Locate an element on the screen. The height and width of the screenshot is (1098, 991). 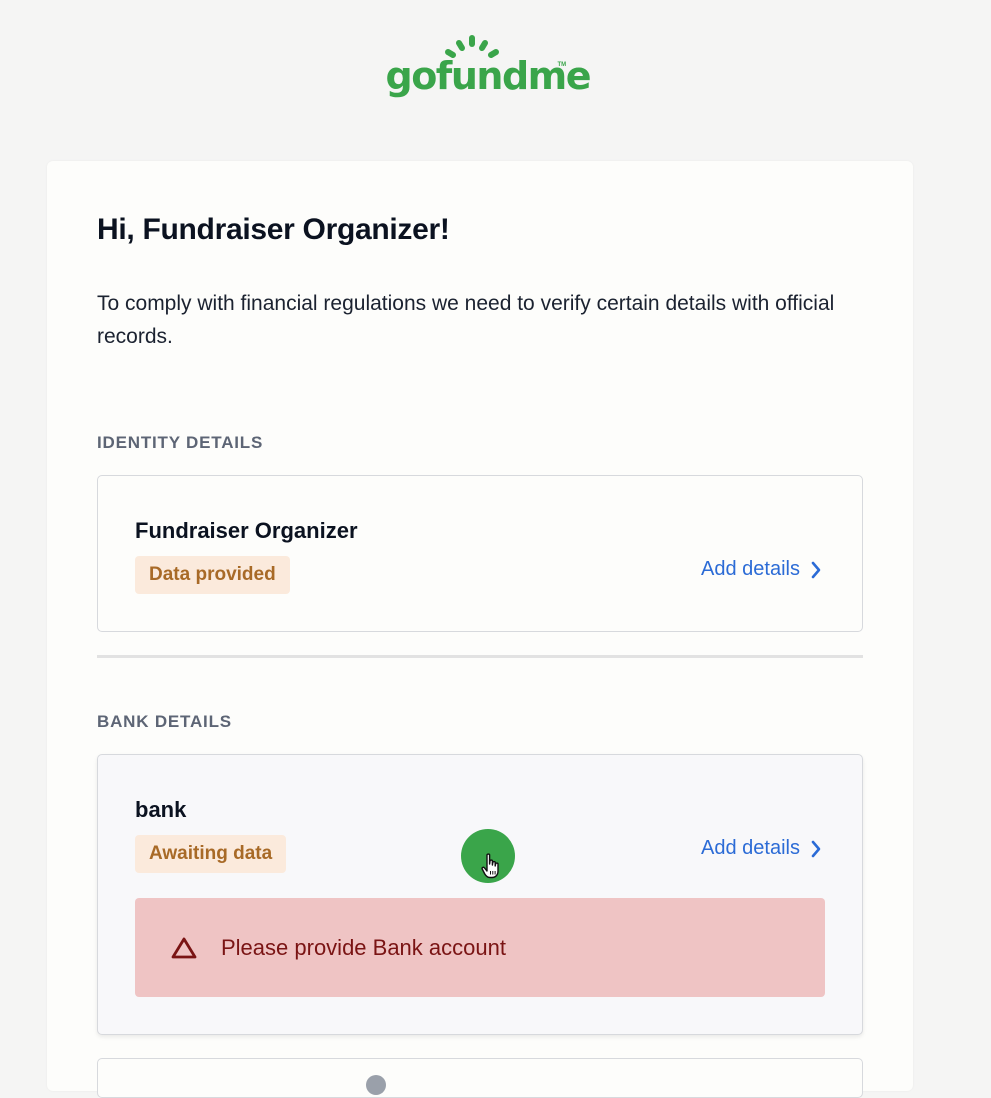
gofundme-logo: gofundme TM is located at coordinates (489, 67).